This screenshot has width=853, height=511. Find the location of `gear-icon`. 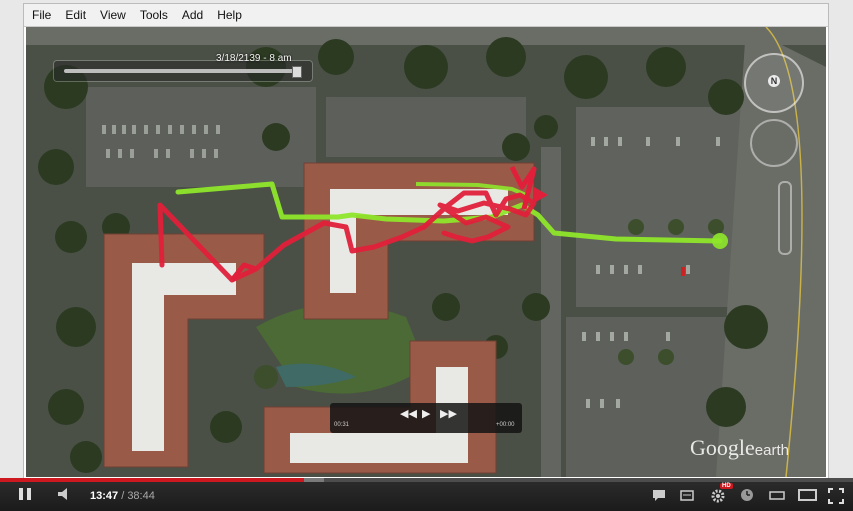

gear-icon is located at coordinates (718, 496).